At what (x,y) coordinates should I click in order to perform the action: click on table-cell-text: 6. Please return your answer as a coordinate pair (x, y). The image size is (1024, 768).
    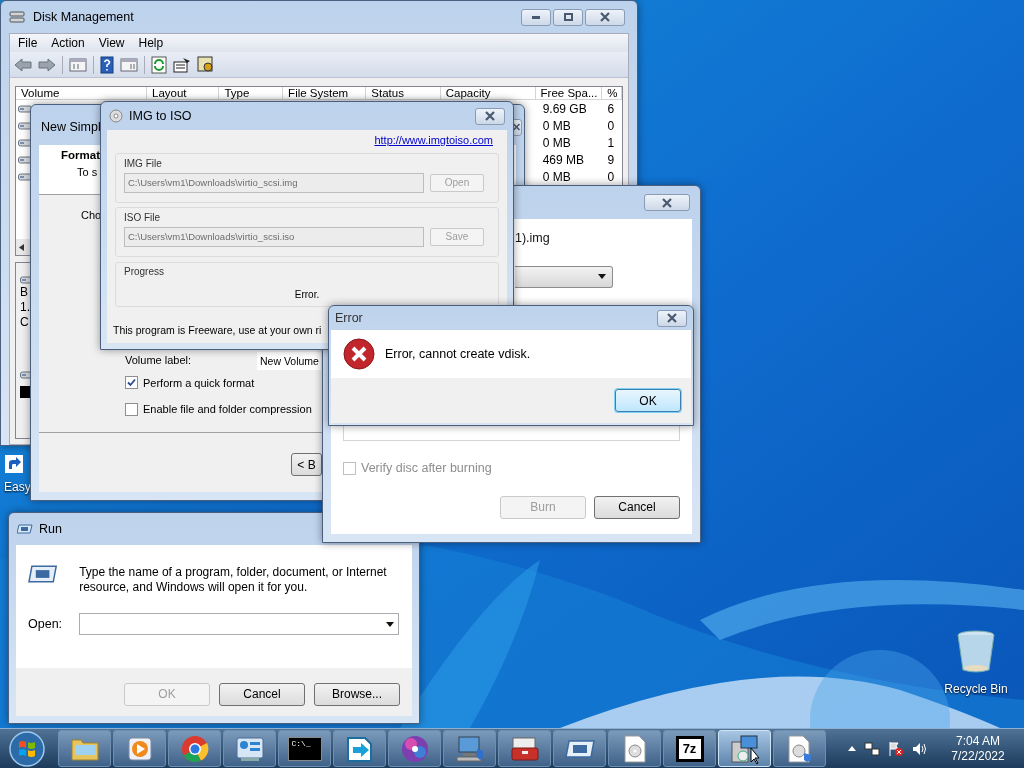
    Looking at the image, I should click on (611, 109).